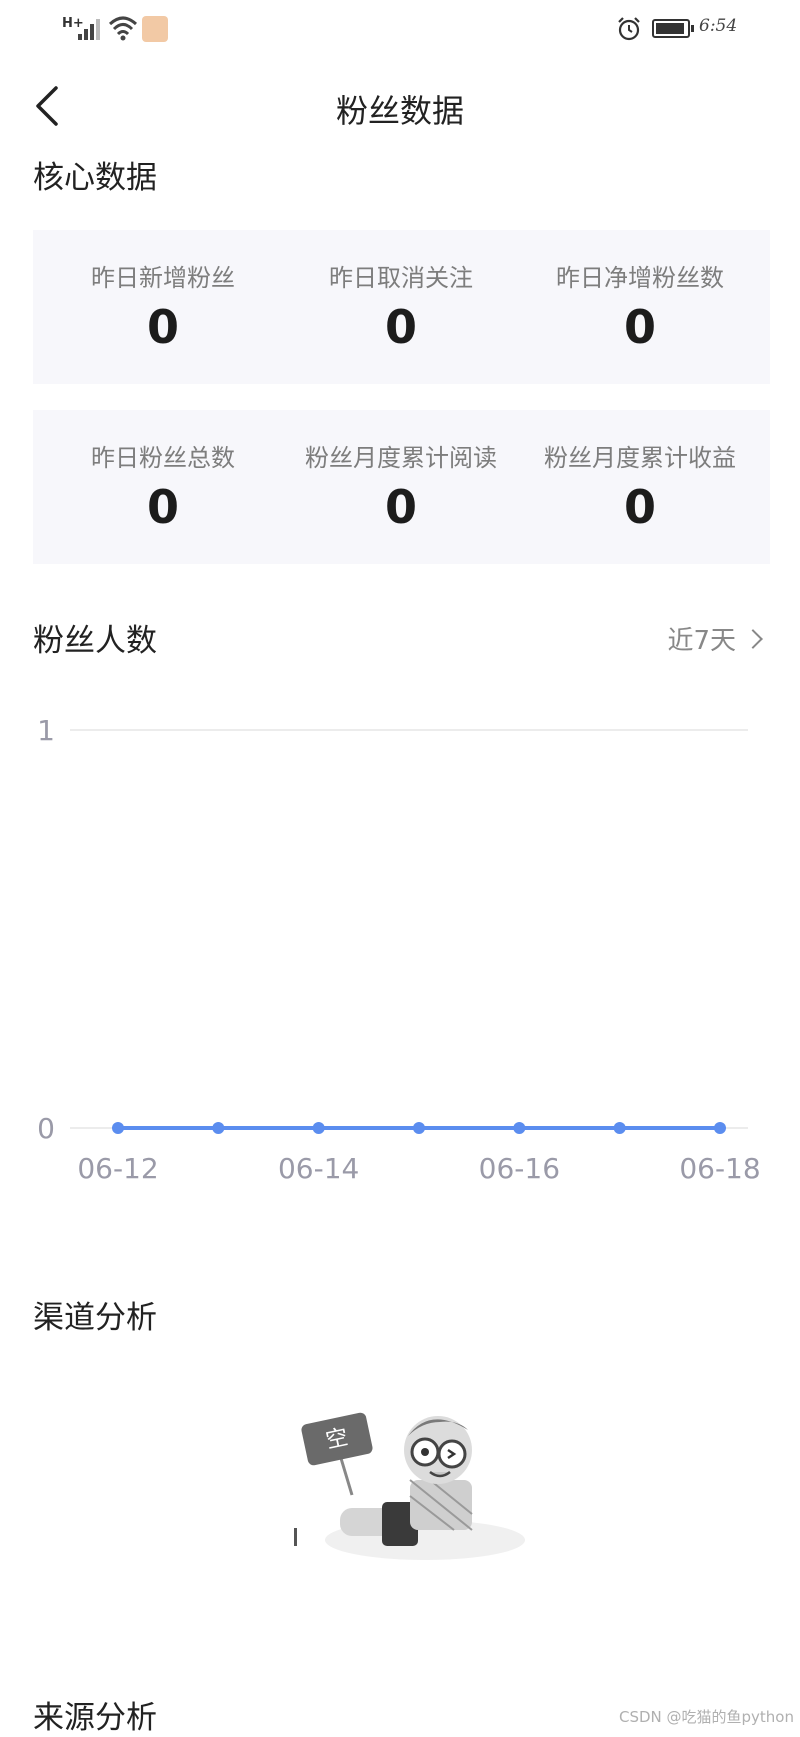 The width and height of the screenshot is (800, 1737). I want to click on empty-state-illustration: 空, so click(409, 1486).